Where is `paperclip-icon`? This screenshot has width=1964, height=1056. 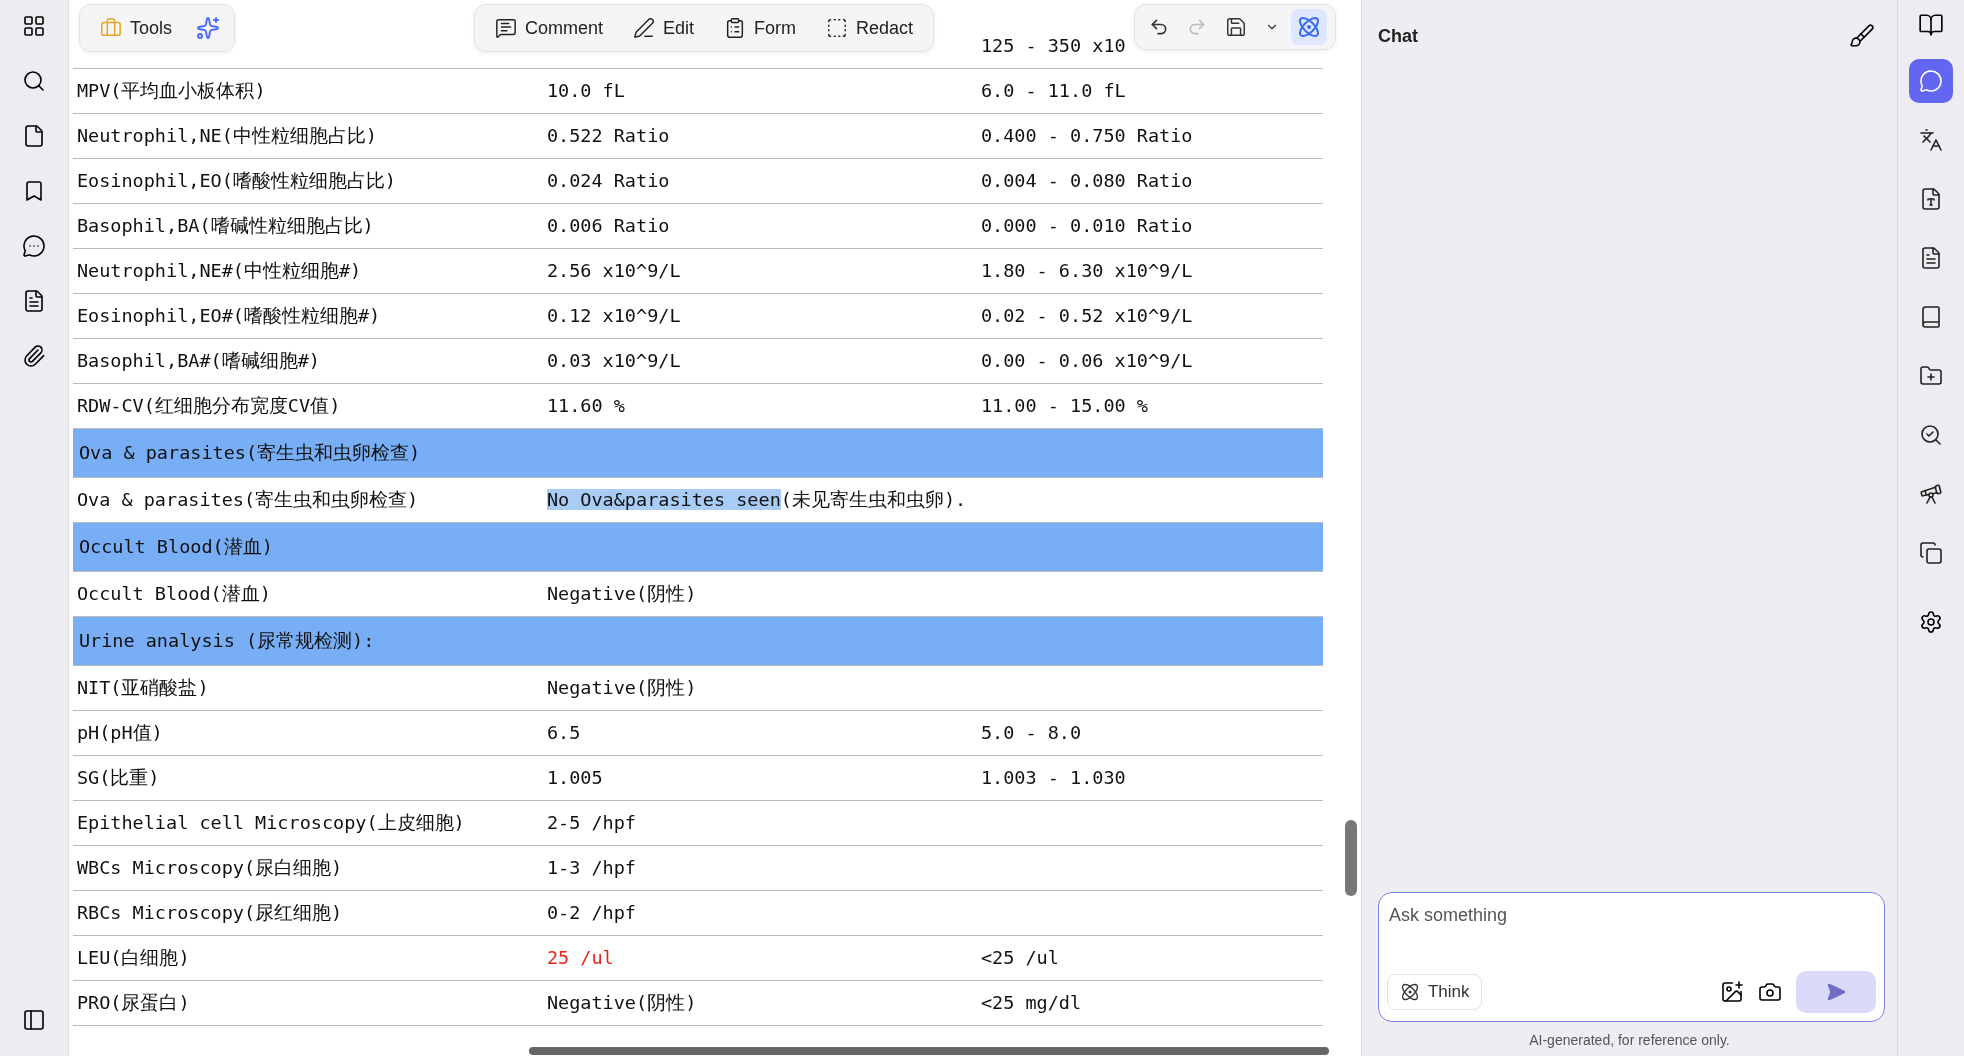 paperclip-icon is located at coordinates (33, 356).